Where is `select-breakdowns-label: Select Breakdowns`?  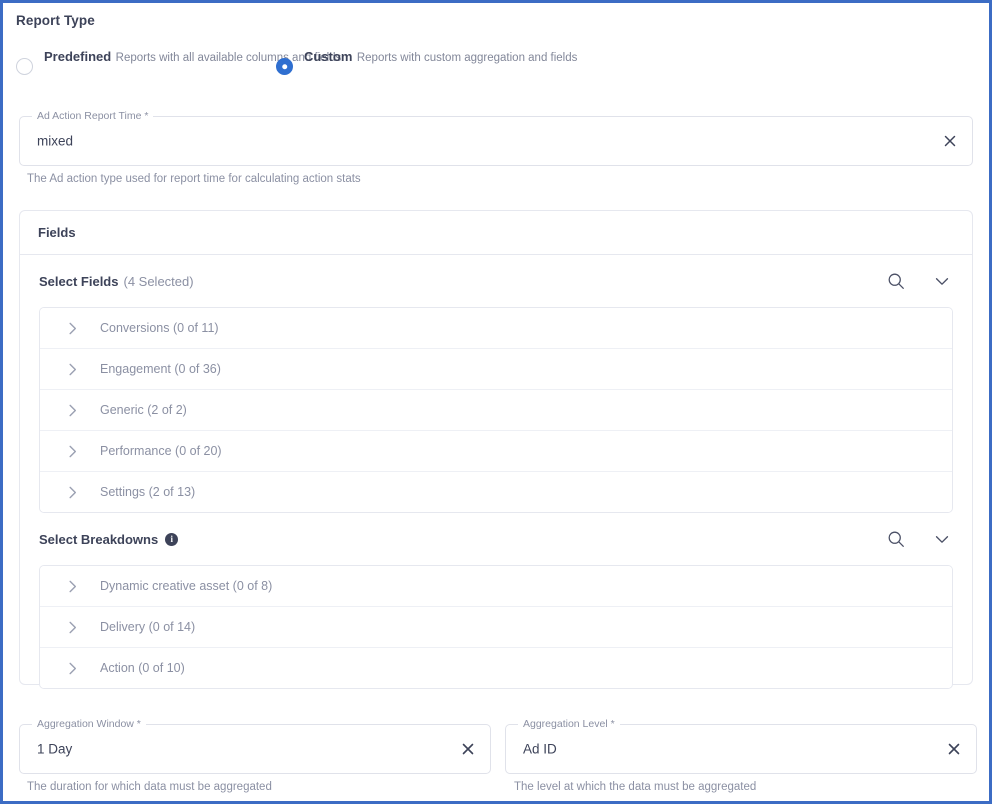 select-breakdowns-label: Select Breakdowns is located at coordinates (99, 539).